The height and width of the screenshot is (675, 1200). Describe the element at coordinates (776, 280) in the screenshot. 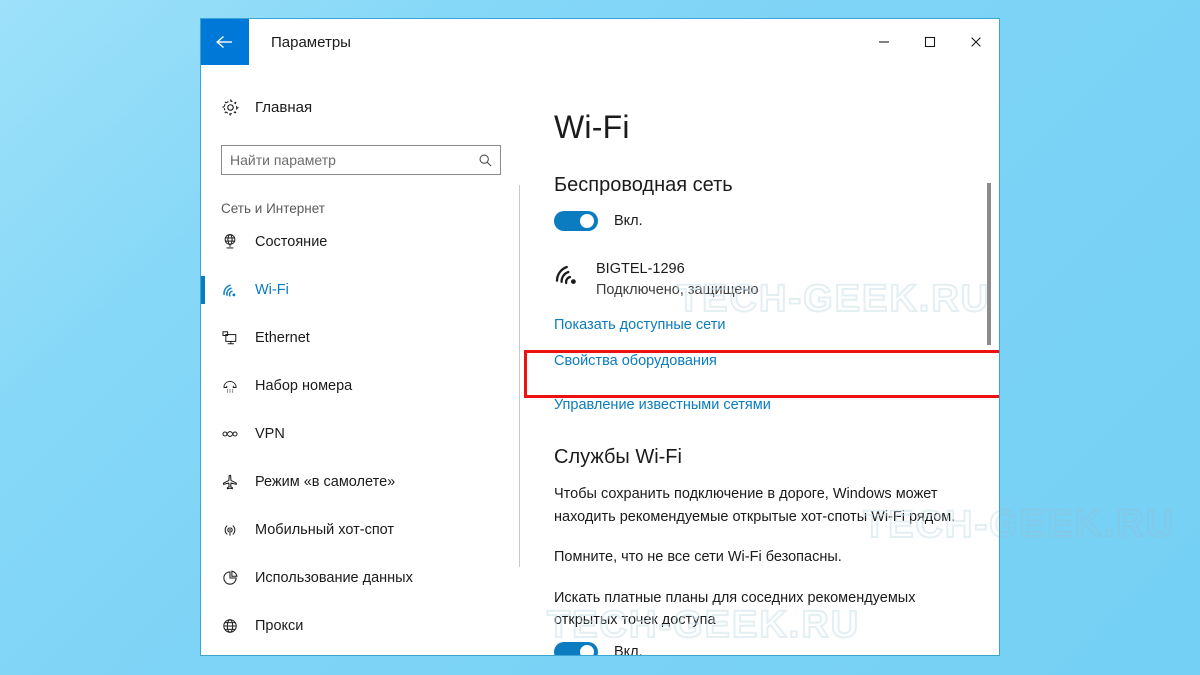

I see `connected-network: BIGTEL-1296 Подключено, защищено` at that location.